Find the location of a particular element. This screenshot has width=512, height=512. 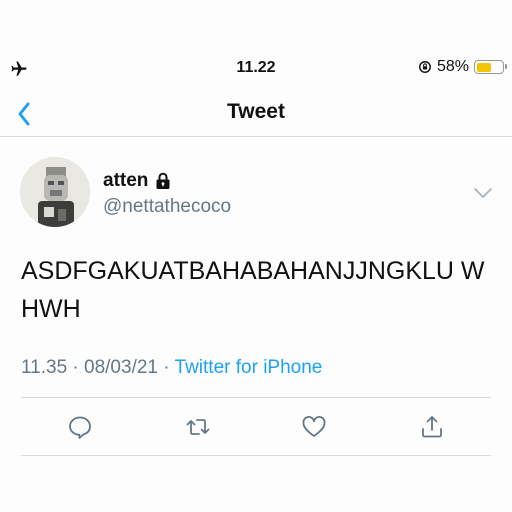

share-icon is located at coordinates (432, 427).